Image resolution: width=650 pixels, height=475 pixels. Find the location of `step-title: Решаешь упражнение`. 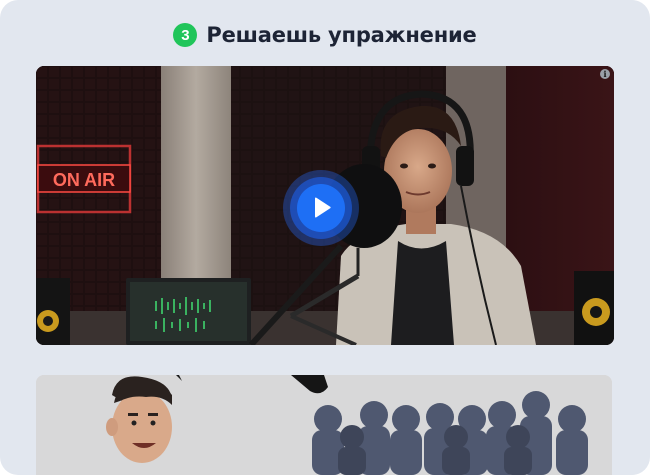

step-title: Решаешь упражнение is located at coordinates (341, 35).